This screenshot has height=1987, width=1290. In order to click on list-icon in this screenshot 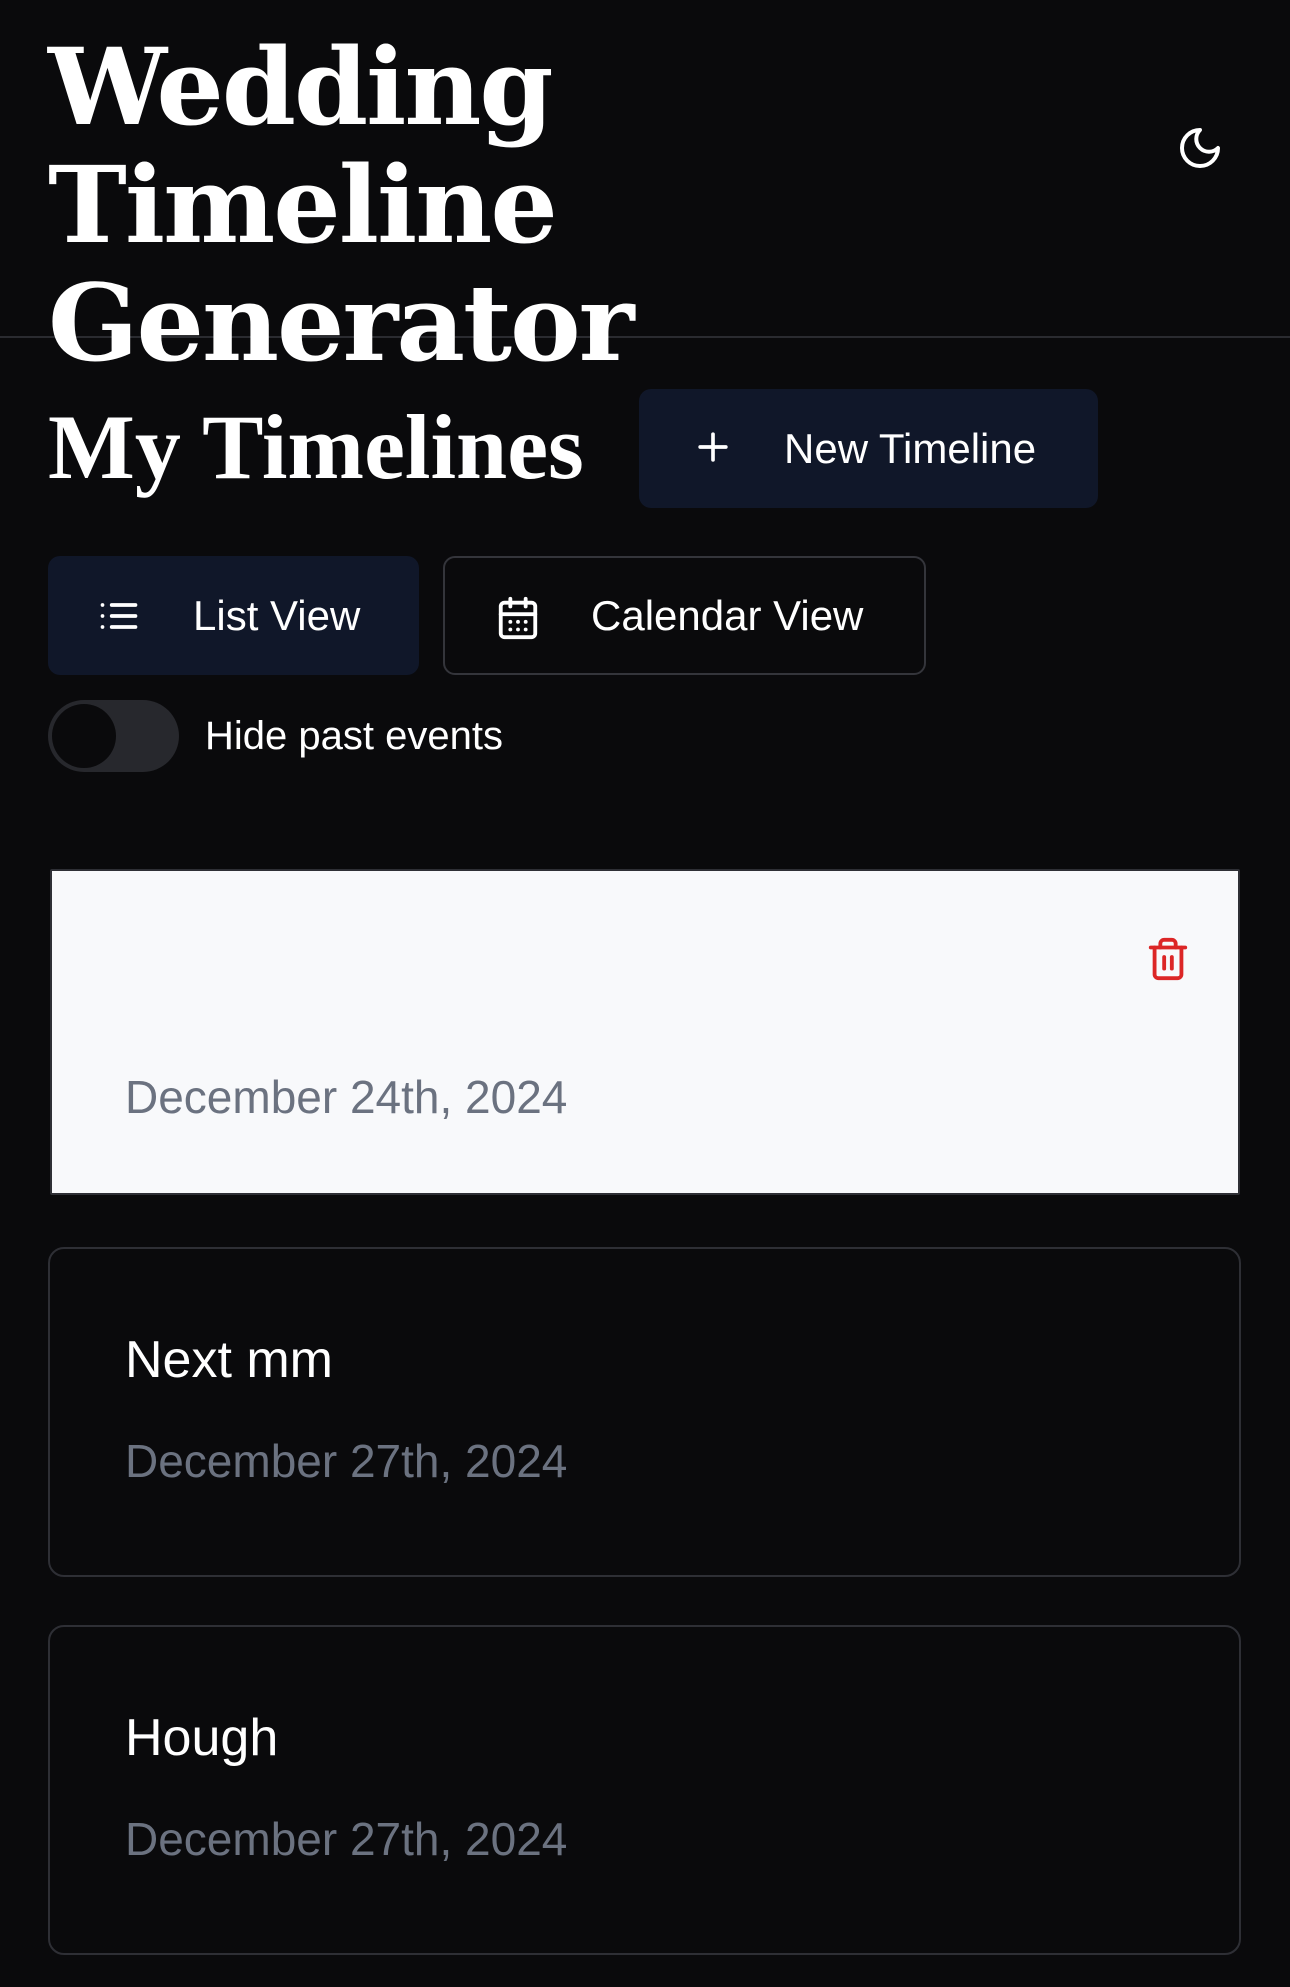, I will do `click(119, 621)`.